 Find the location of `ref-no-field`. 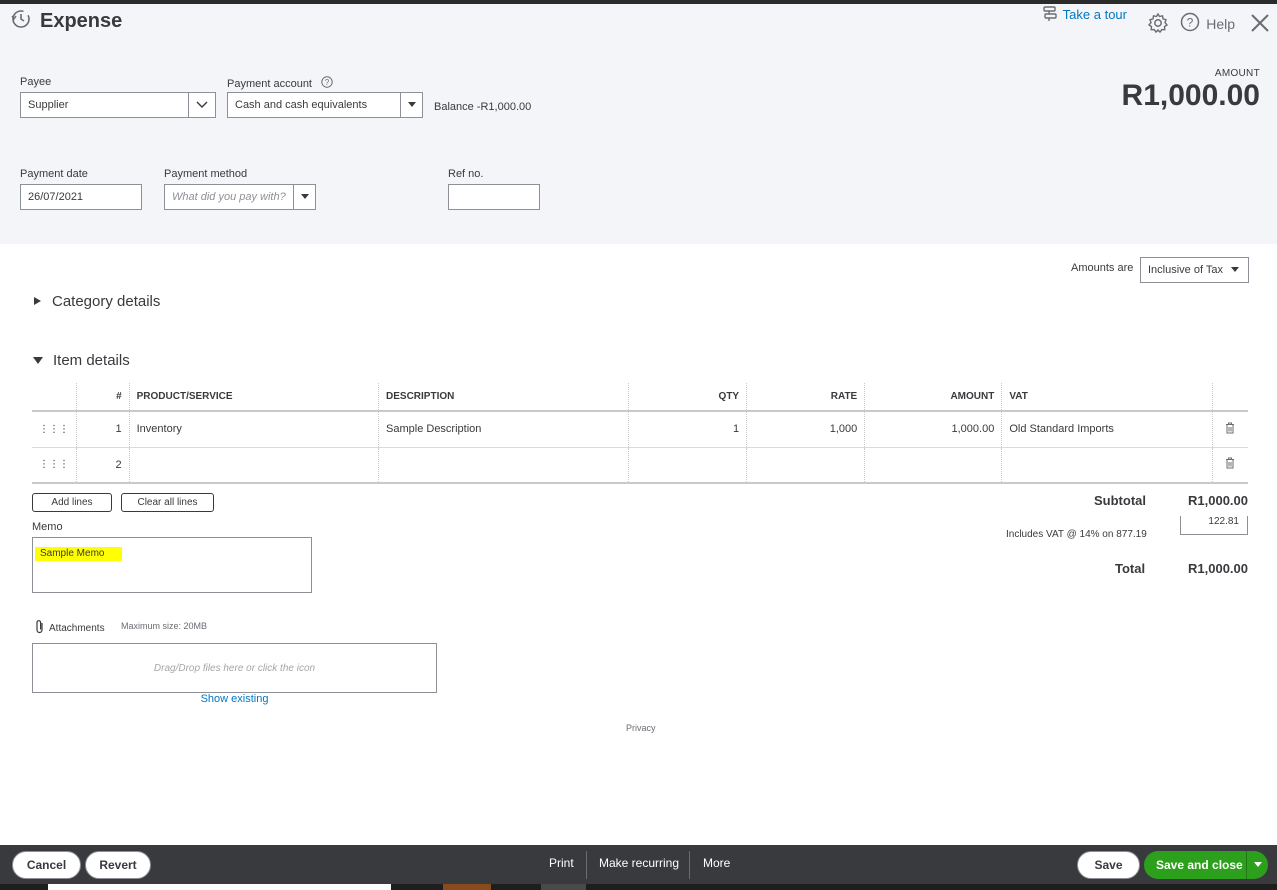

ref-no-field is located at coordinates (494, 197).